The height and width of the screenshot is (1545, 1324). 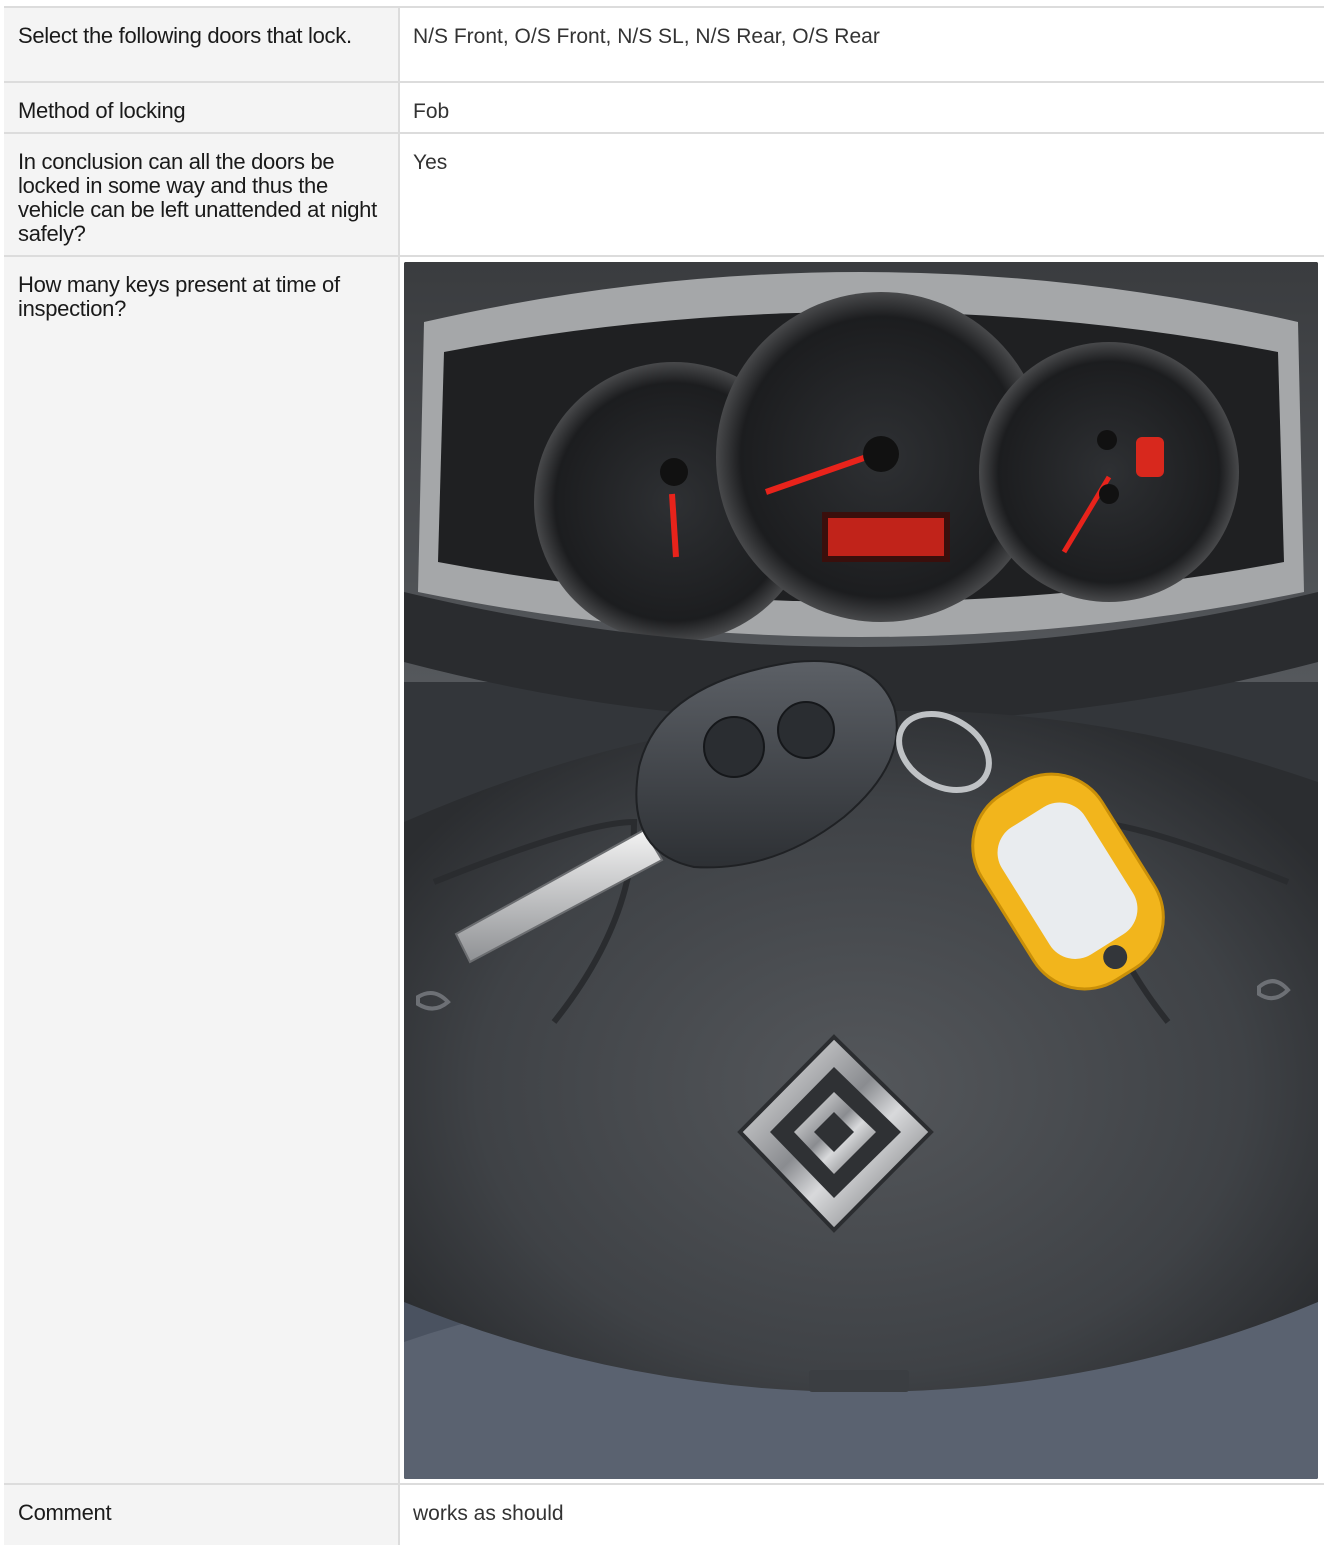 What do you see at coordinates (202, 44) in the screenshot?
I see `row-label: Select the following doors that lock.` at bounding box center [202, 44].